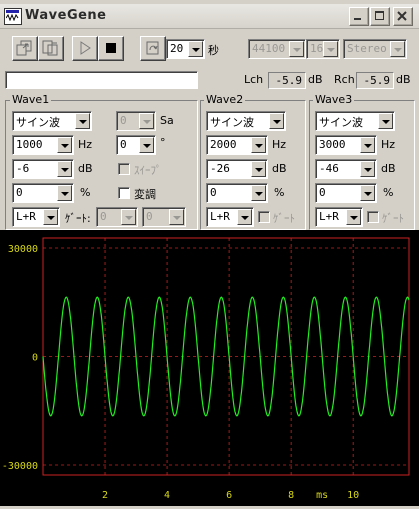  I want to click on wave2-freq-unit: Hz, so click(279, 144).